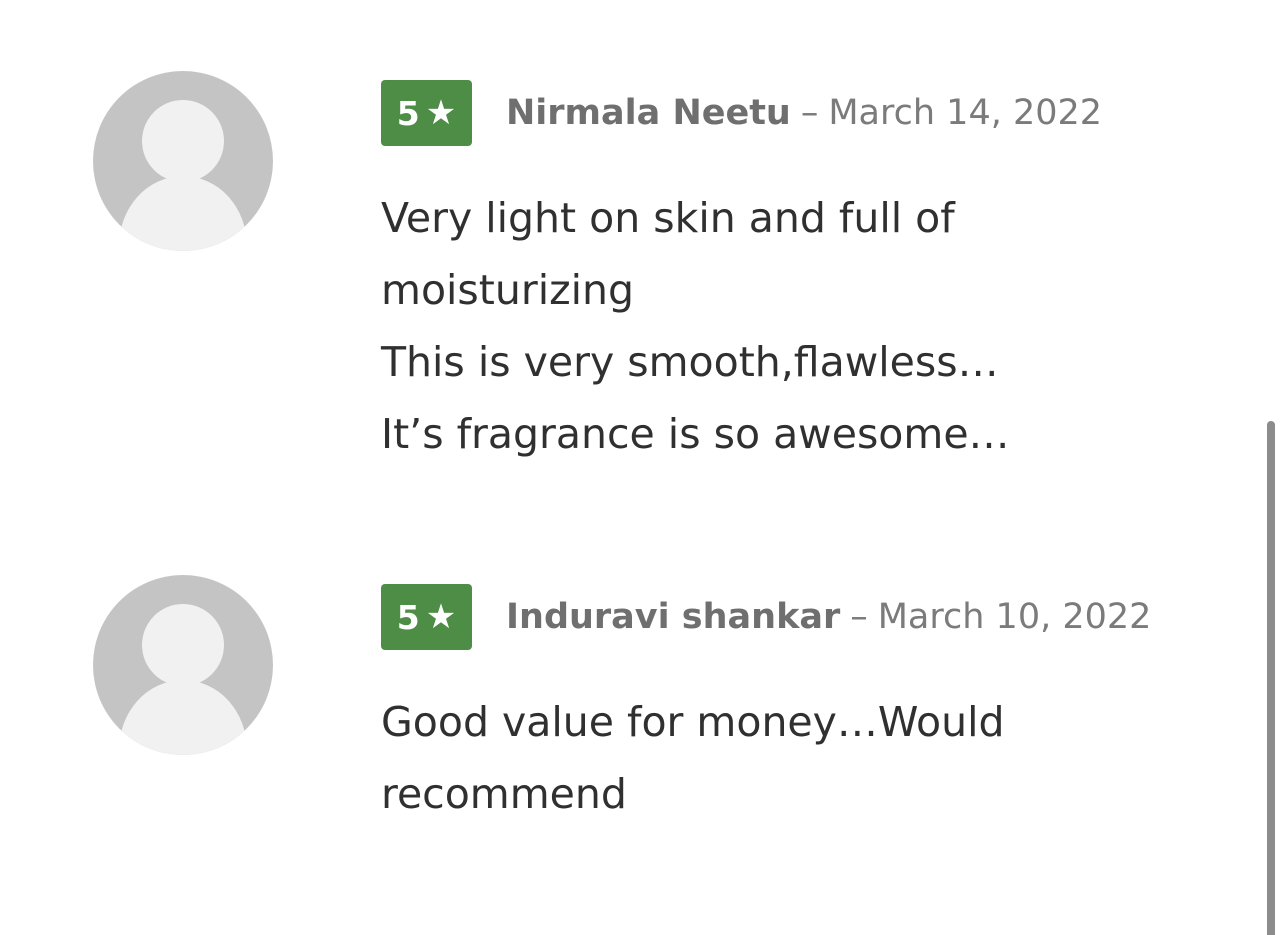 The image size is (1284, 935). I want to click on rating-badge: 5 ★, so click(426, 617).